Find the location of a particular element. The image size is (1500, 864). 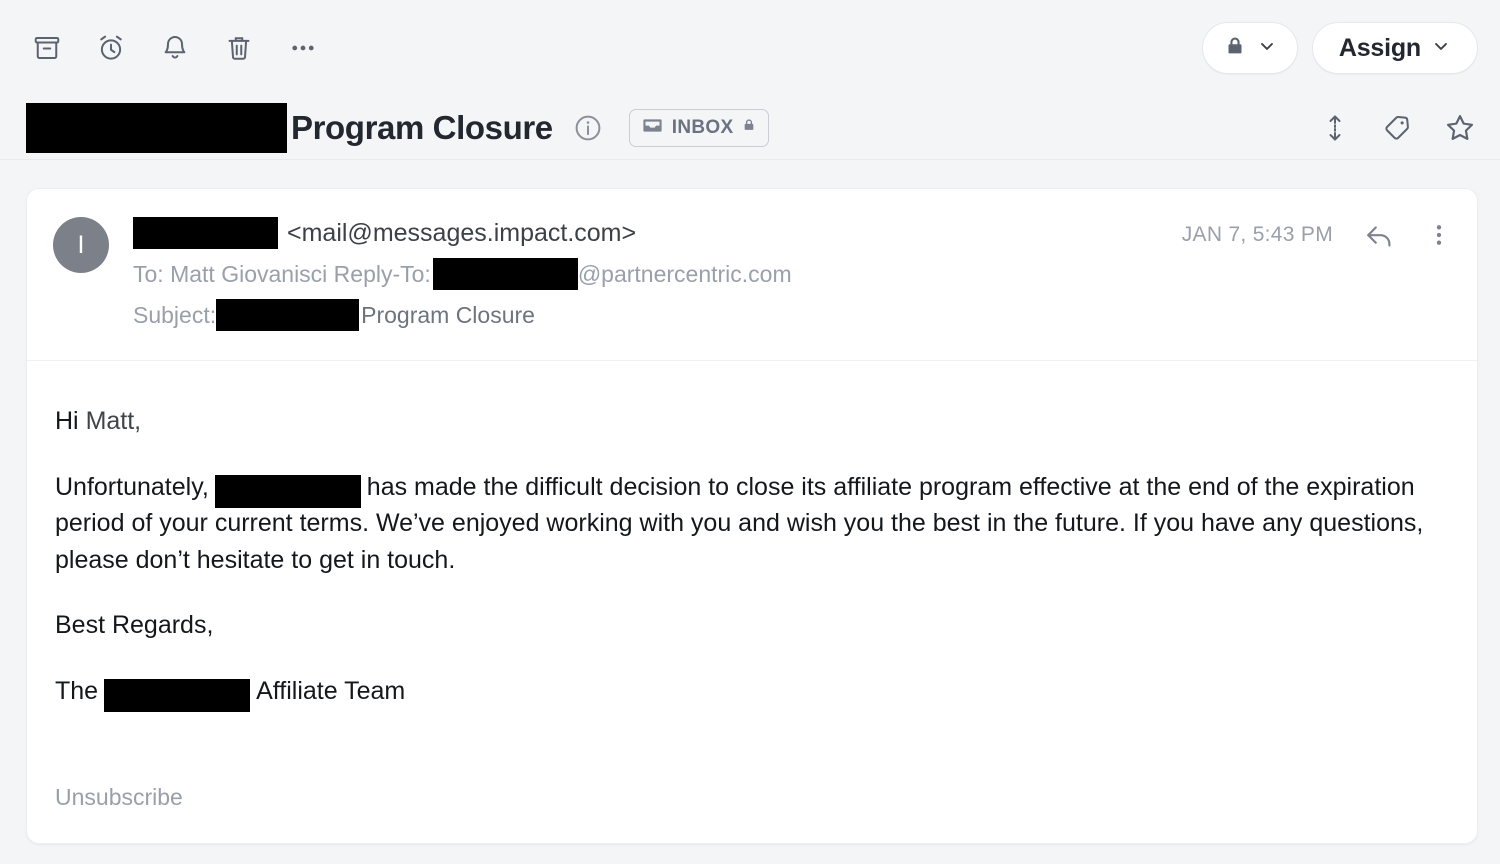

reply-arrow-icon is located at coordinates (1379, 235).